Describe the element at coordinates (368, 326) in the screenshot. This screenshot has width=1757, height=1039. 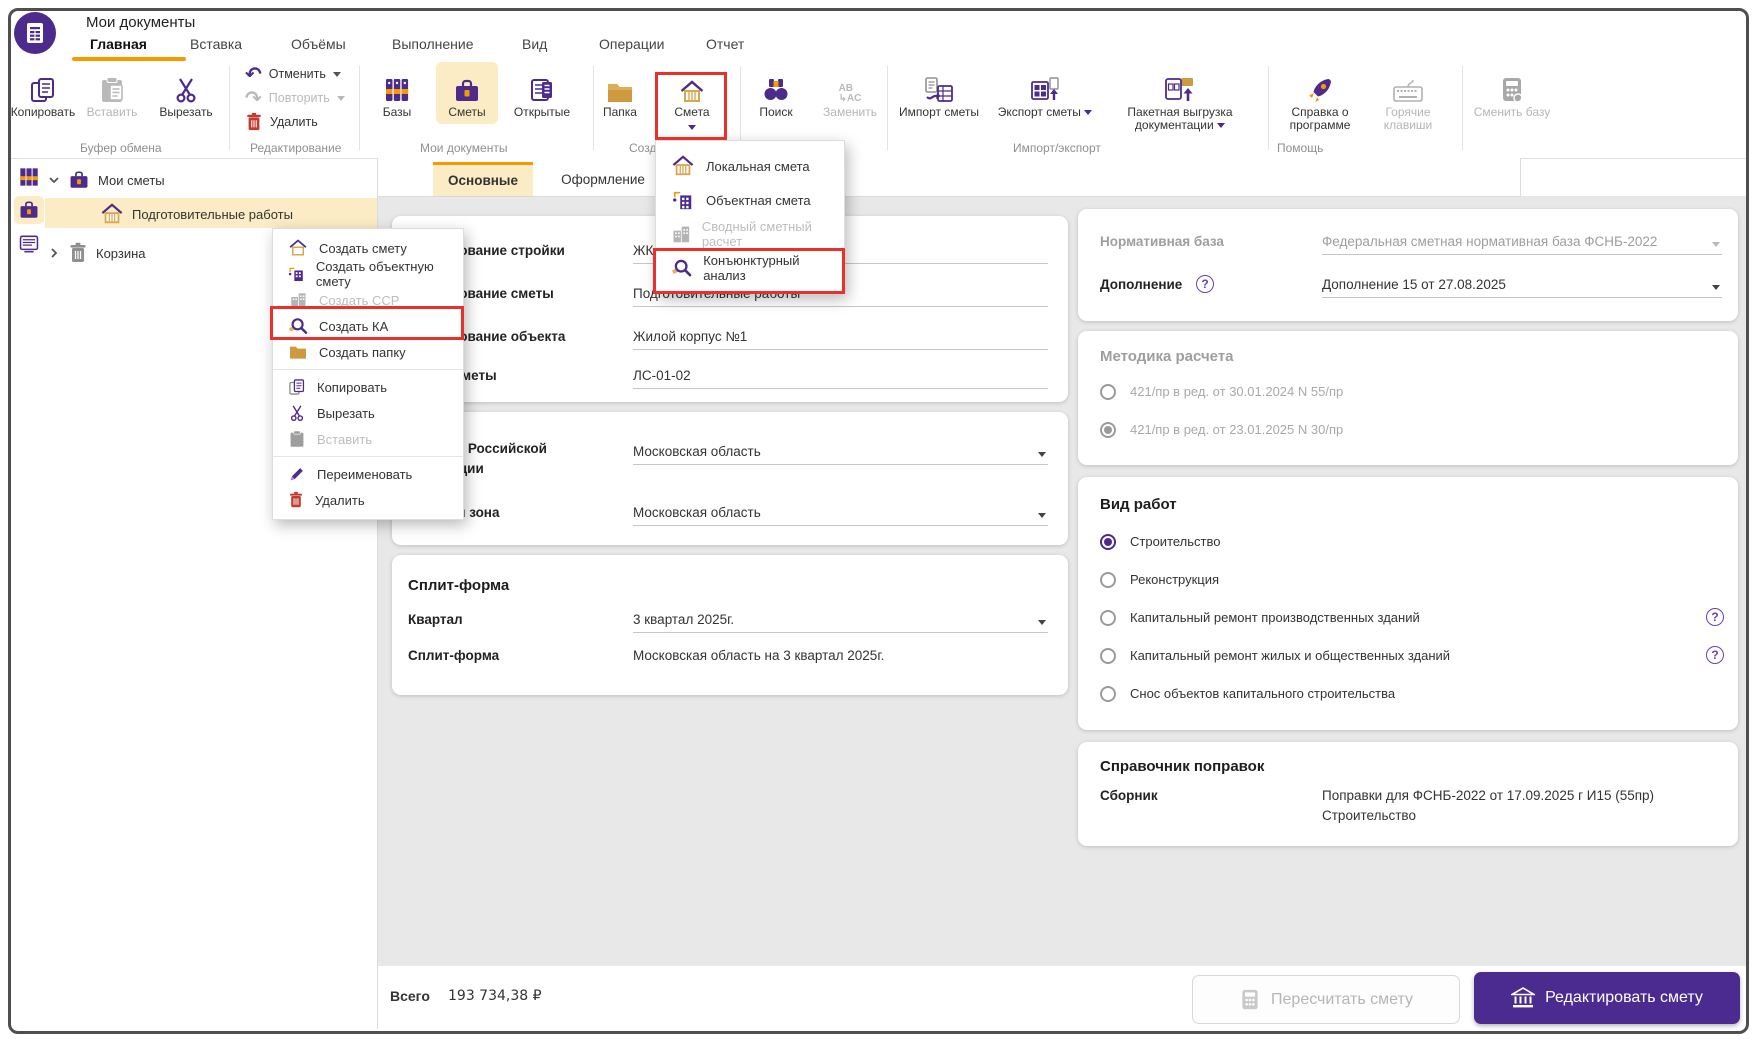
I see `context-menu-create-ka: Создать КА` at that location.